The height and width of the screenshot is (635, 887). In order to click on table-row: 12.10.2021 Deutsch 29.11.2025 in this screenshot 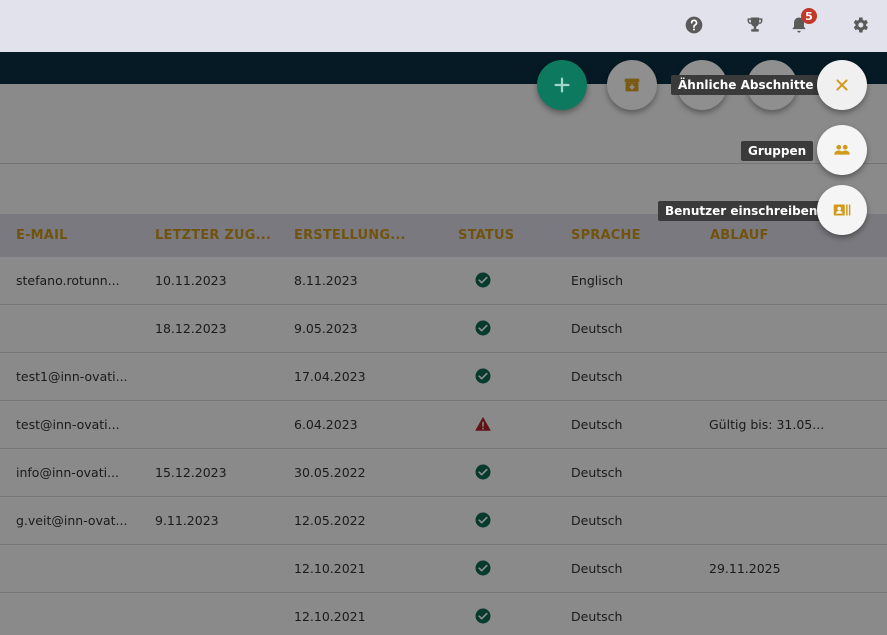, I will do `click(443, 569)`.